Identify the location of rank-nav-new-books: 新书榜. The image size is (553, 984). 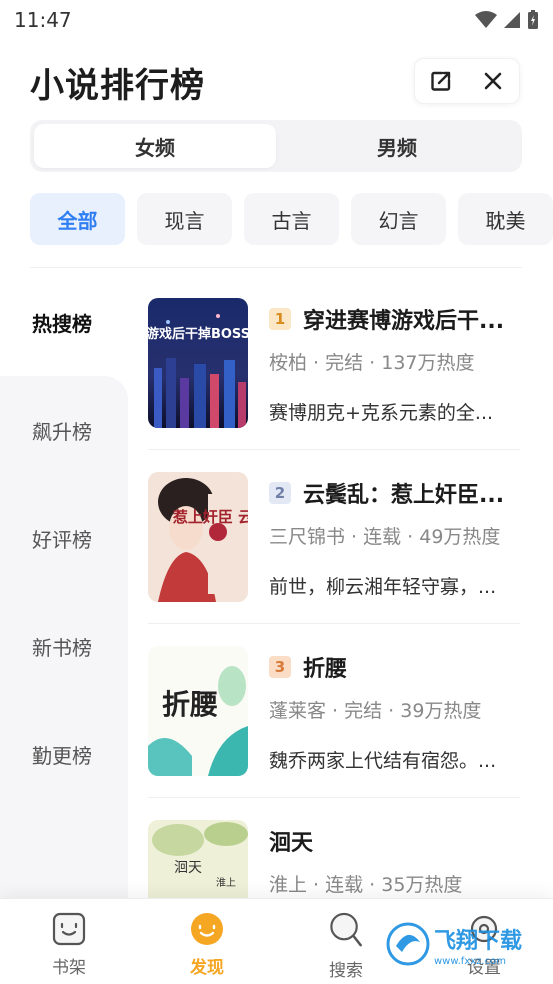
(62, 646).